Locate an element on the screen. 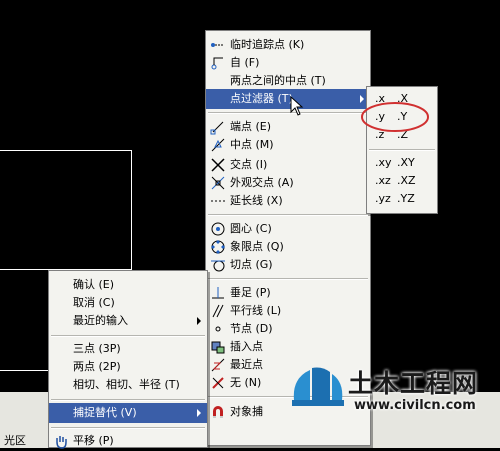 The image size is (500, 451). menu-item-endpoint: 端点 (E) is located at coordinates (288, 127).